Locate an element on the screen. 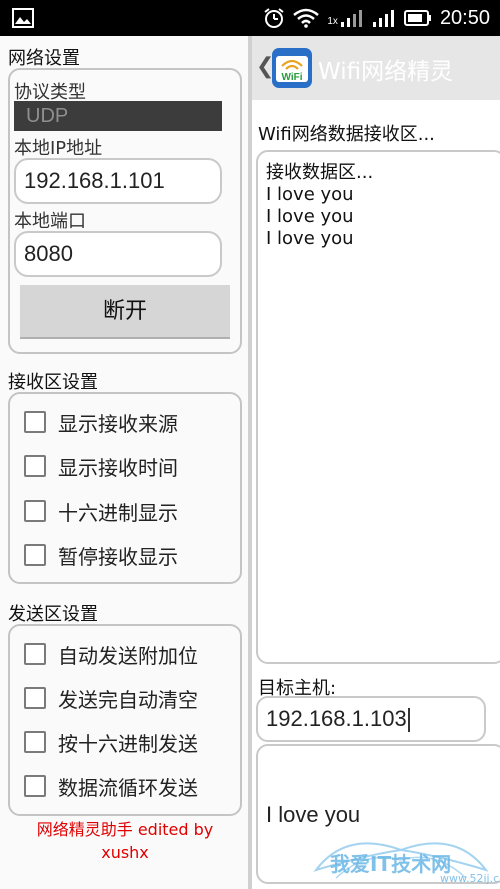 Image resolution: width=500 pixels, height=889 pixels. send-settings-title: 发送区设置 is located at coordinates (53, 614).